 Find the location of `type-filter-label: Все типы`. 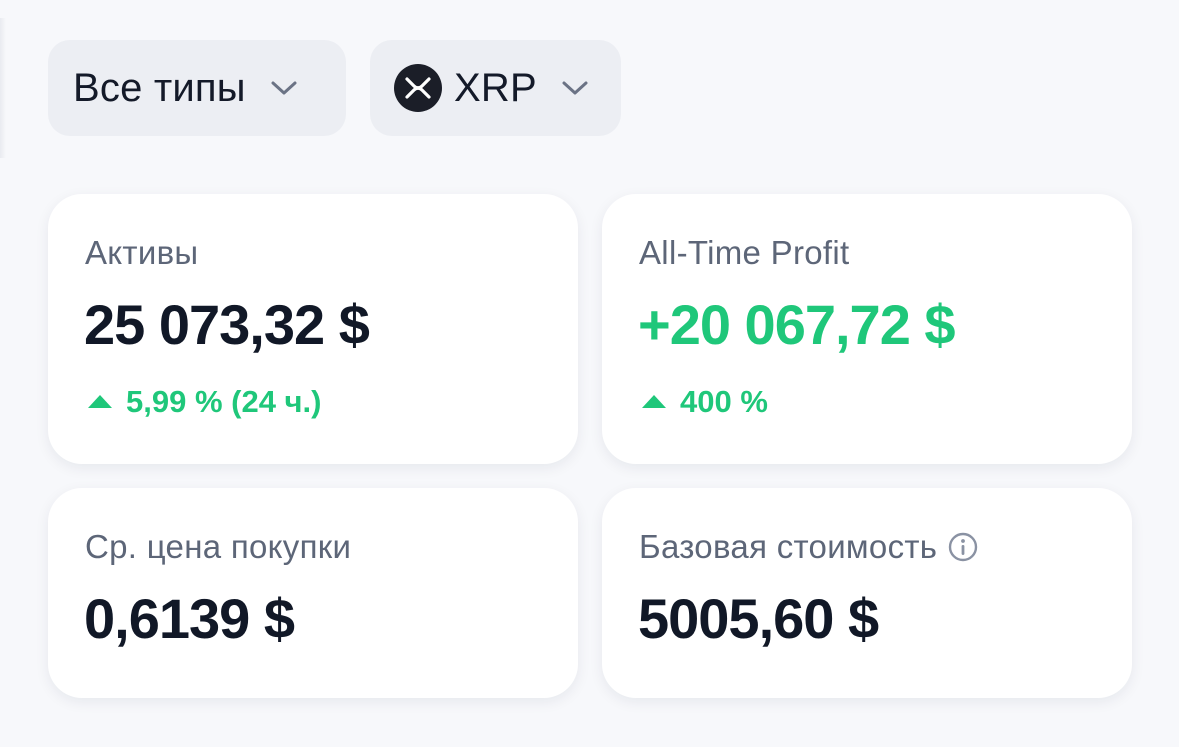

type-filter-label: Все типы is located at coordinates (159, 87).